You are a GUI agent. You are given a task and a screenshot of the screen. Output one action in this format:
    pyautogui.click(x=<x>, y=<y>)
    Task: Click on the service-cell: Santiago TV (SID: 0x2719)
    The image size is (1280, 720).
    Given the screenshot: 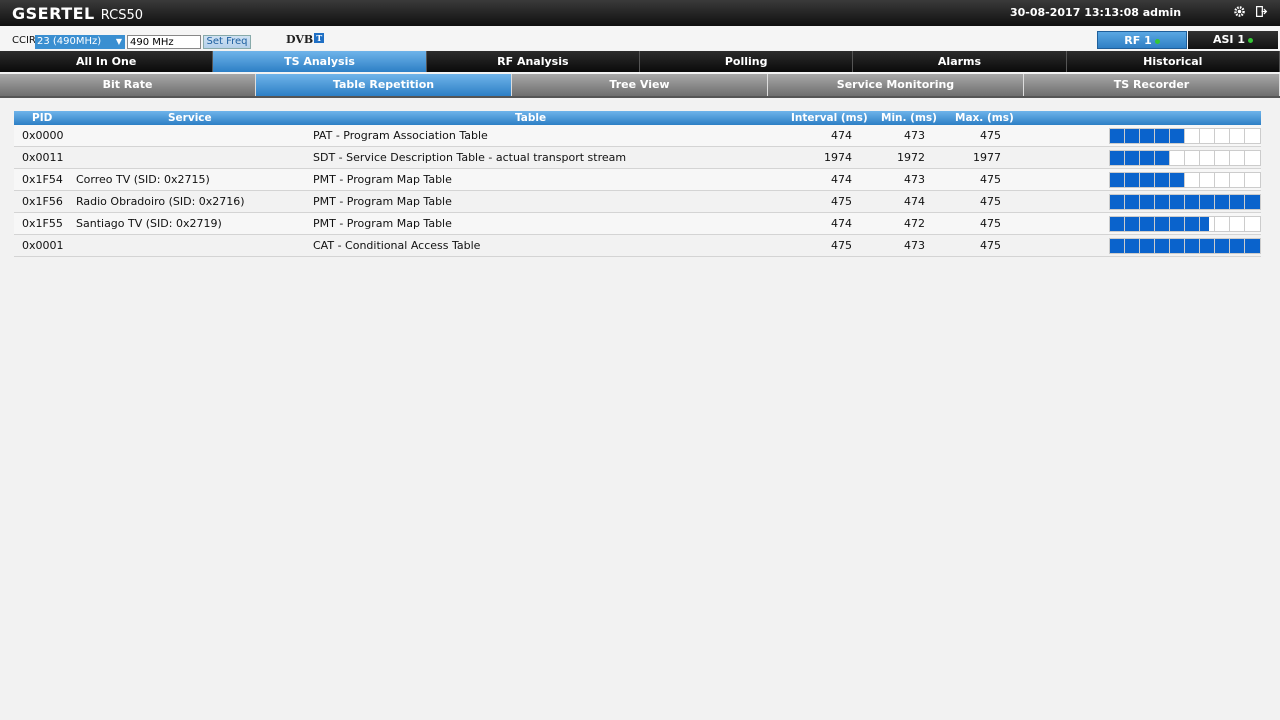 What is the action you would take?
    pyautogui.click(x=149, y=223)
    